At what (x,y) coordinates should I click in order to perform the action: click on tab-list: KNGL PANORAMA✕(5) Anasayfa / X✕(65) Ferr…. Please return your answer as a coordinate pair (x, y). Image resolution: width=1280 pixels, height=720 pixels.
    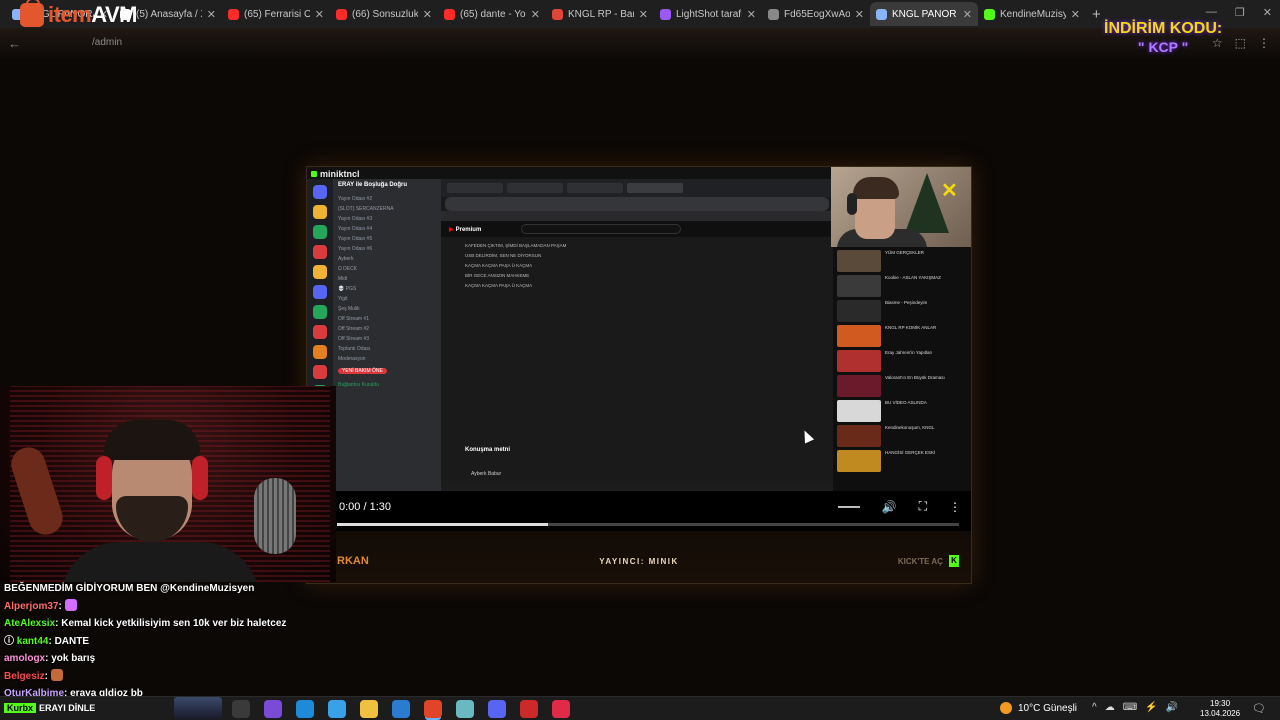
    Looking at the image, I should click on (546, 14).